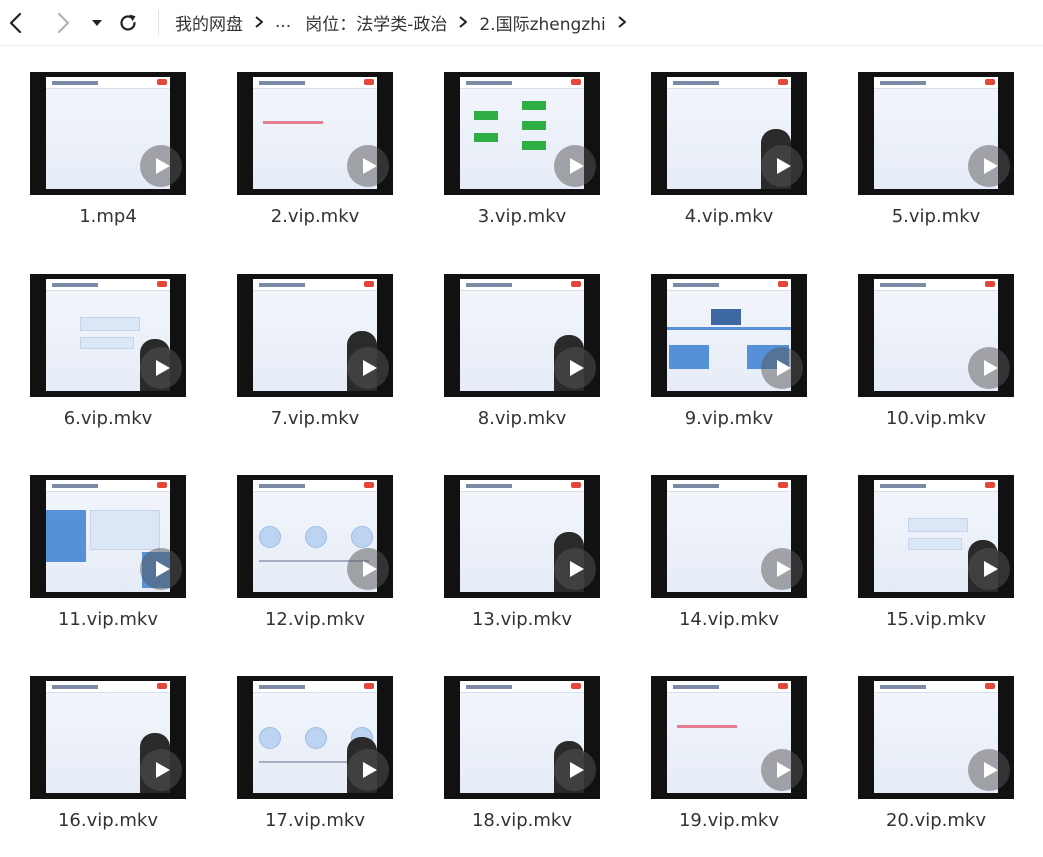 The width and height of the screenshot is (1043, 857). What do you see at coordinates (108, 619) in the screenshot?
I see `file-name: 11.vip.mkv` at bounding box center [108, 619].